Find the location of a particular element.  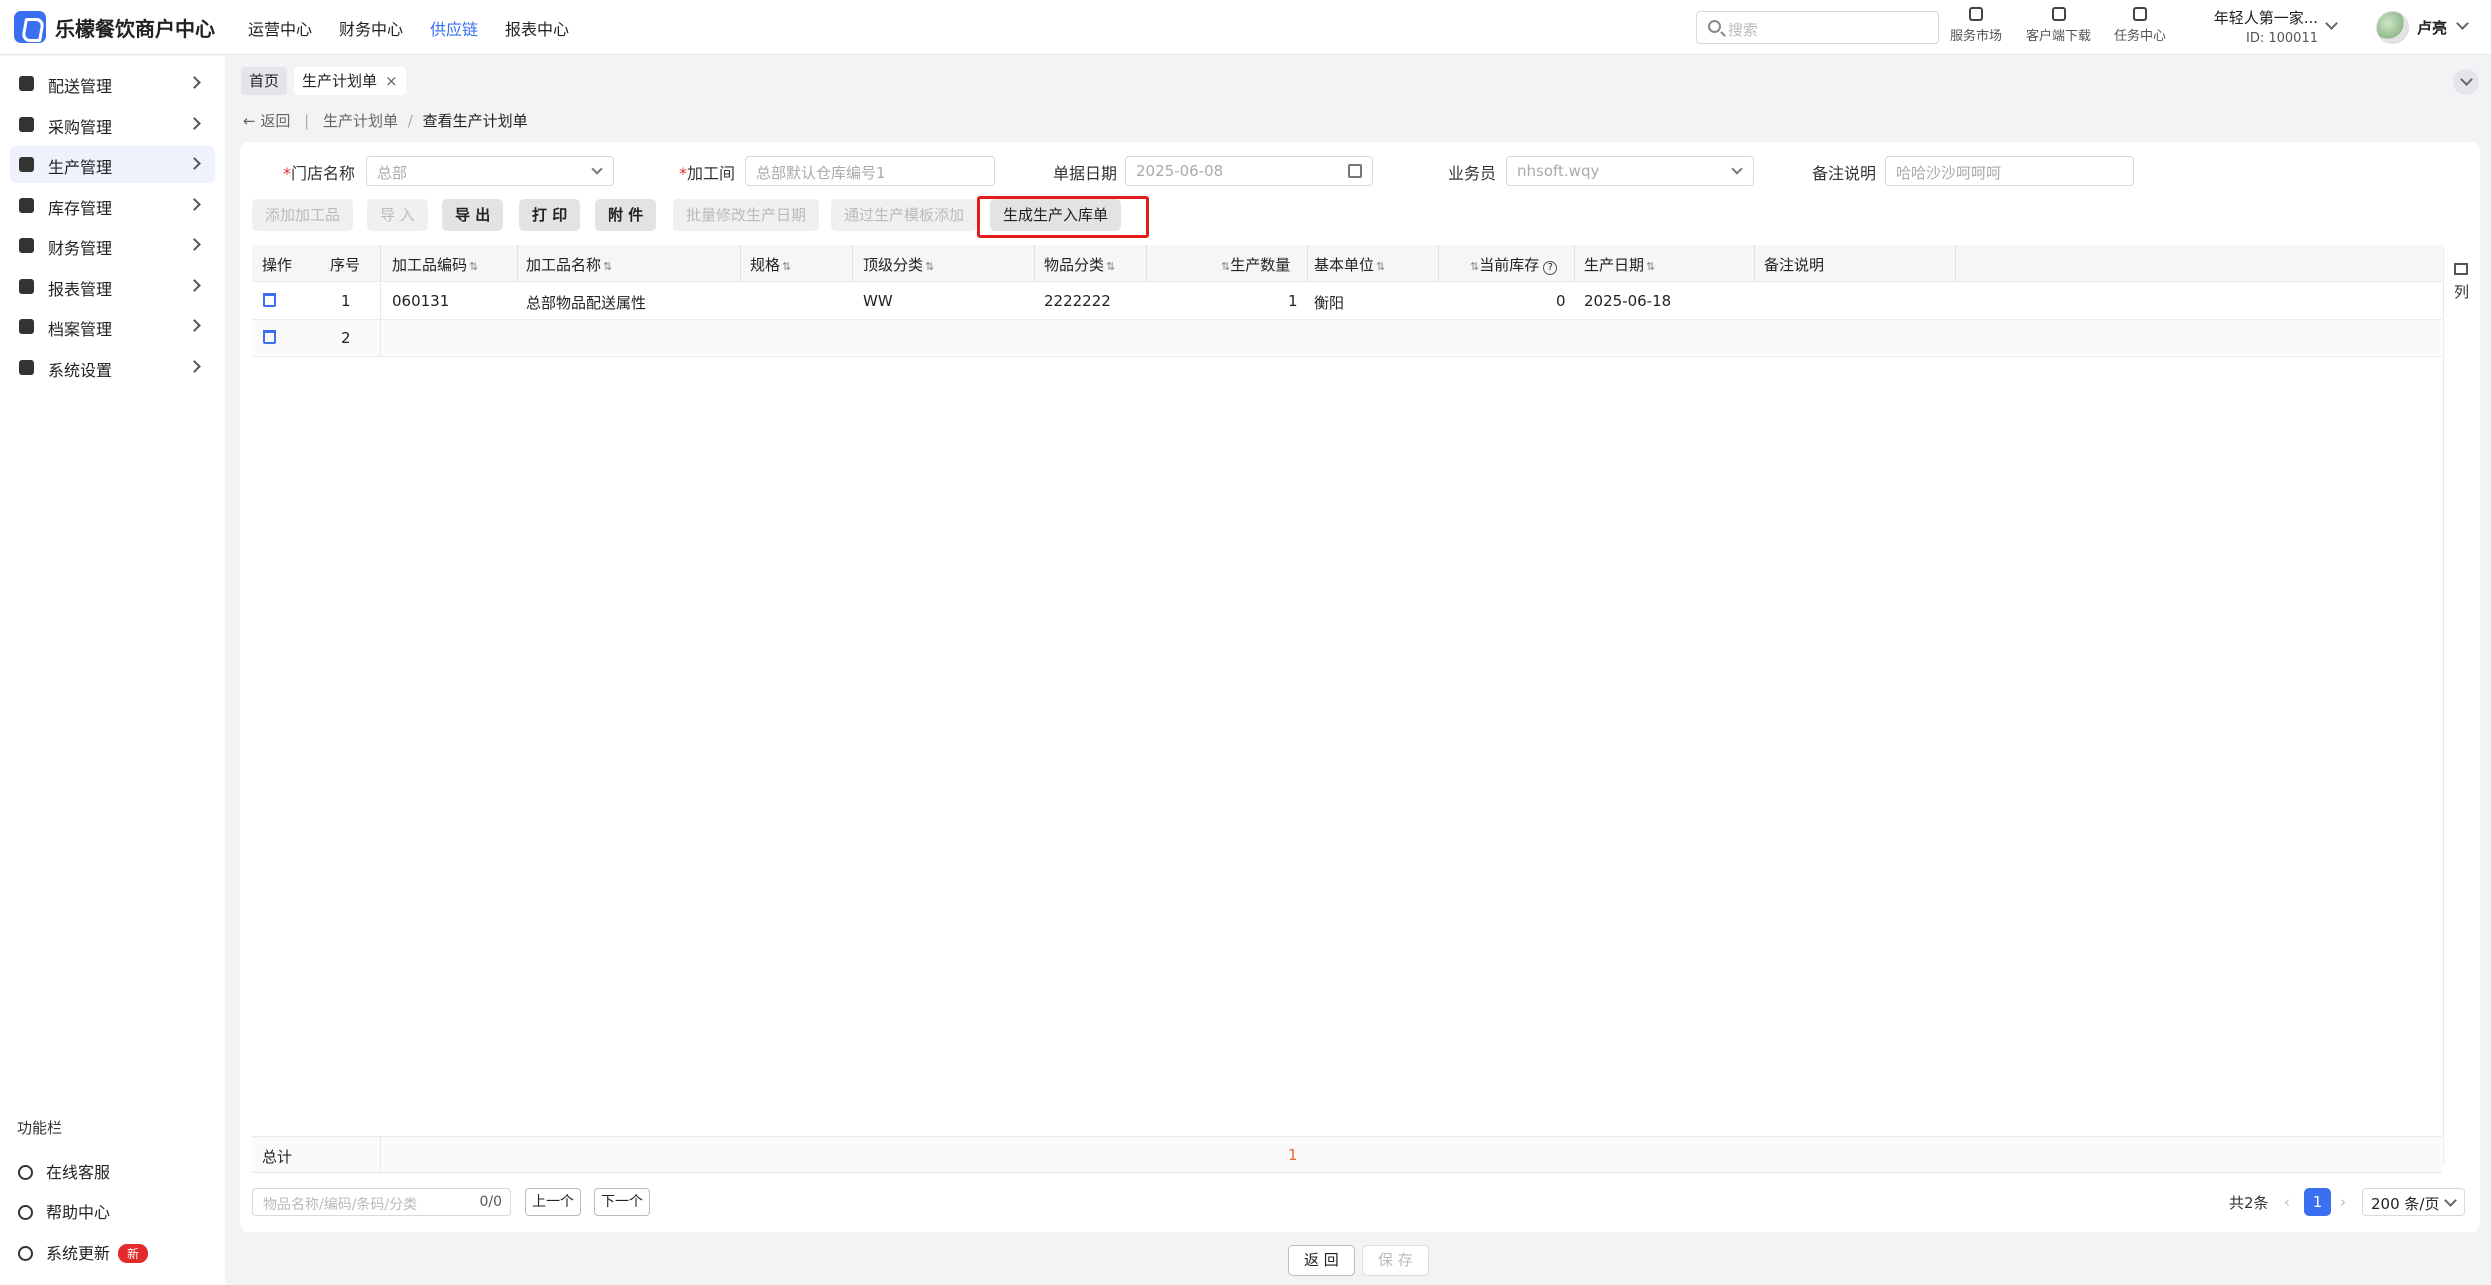

topnav-reports: 报表中心 is located at coordinates (537, 28).